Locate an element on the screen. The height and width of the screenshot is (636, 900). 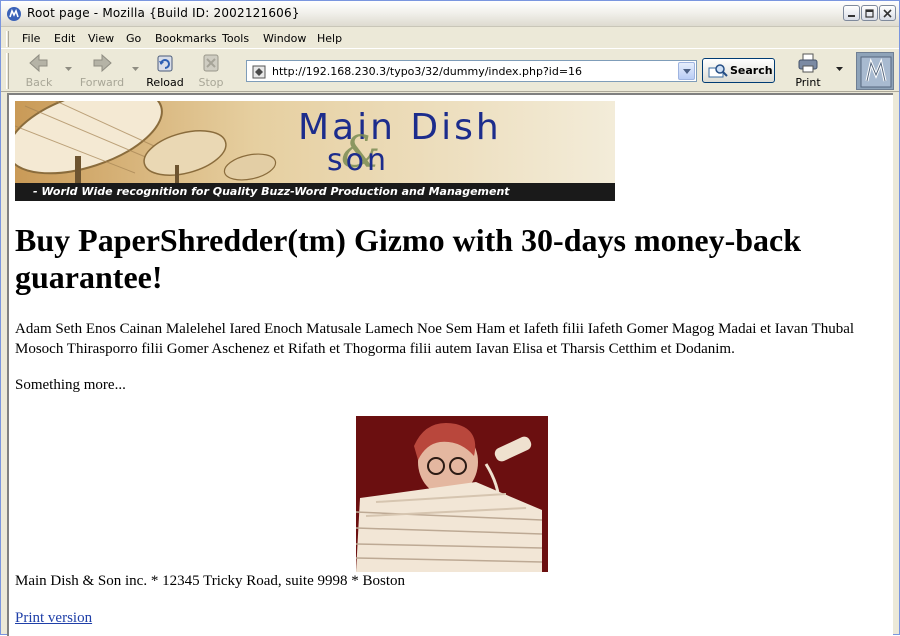
forward-arrow-icon is located at coordinates (102, 63).